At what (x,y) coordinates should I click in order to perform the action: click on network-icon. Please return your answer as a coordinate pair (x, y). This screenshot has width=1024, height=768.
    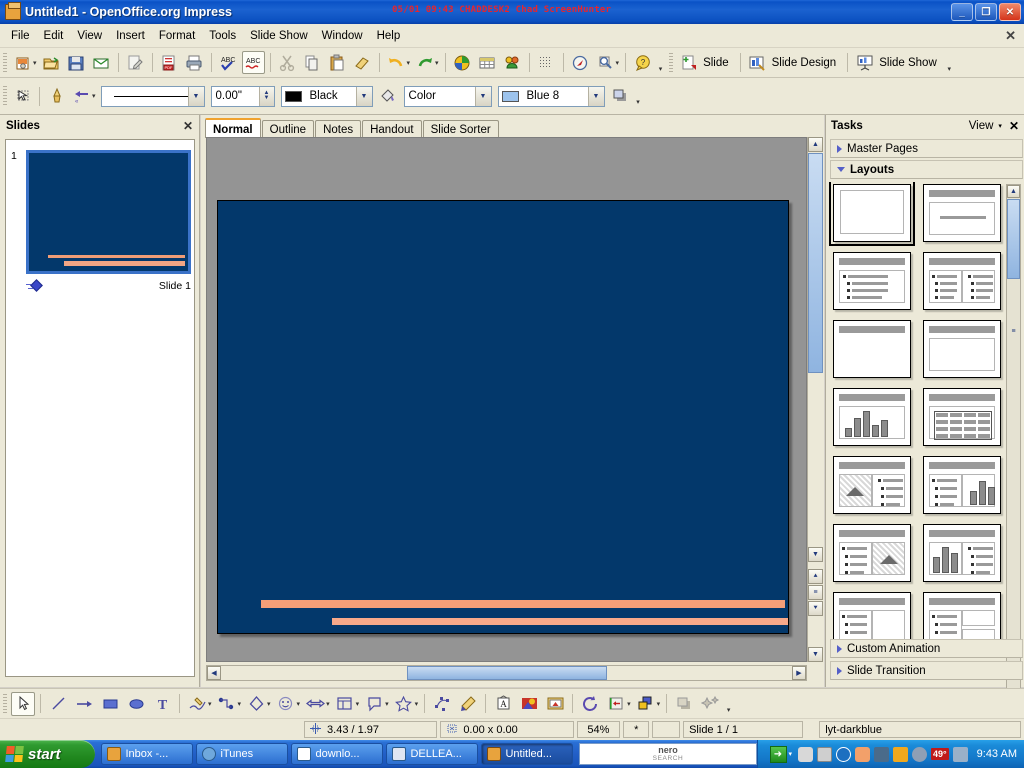
    Looking at the image, I should click on (882, 754).